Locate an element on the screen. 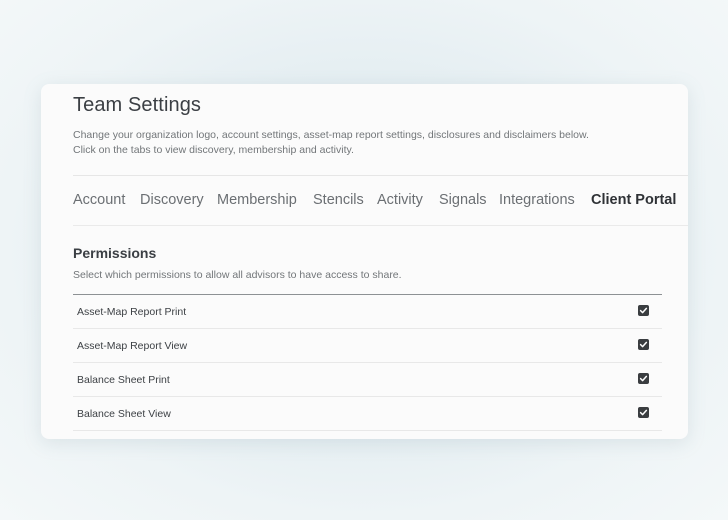 The height and width of the screenshot is (520, 728). permission-row: Asset-Map Report View is located at coordinates (367, 346).